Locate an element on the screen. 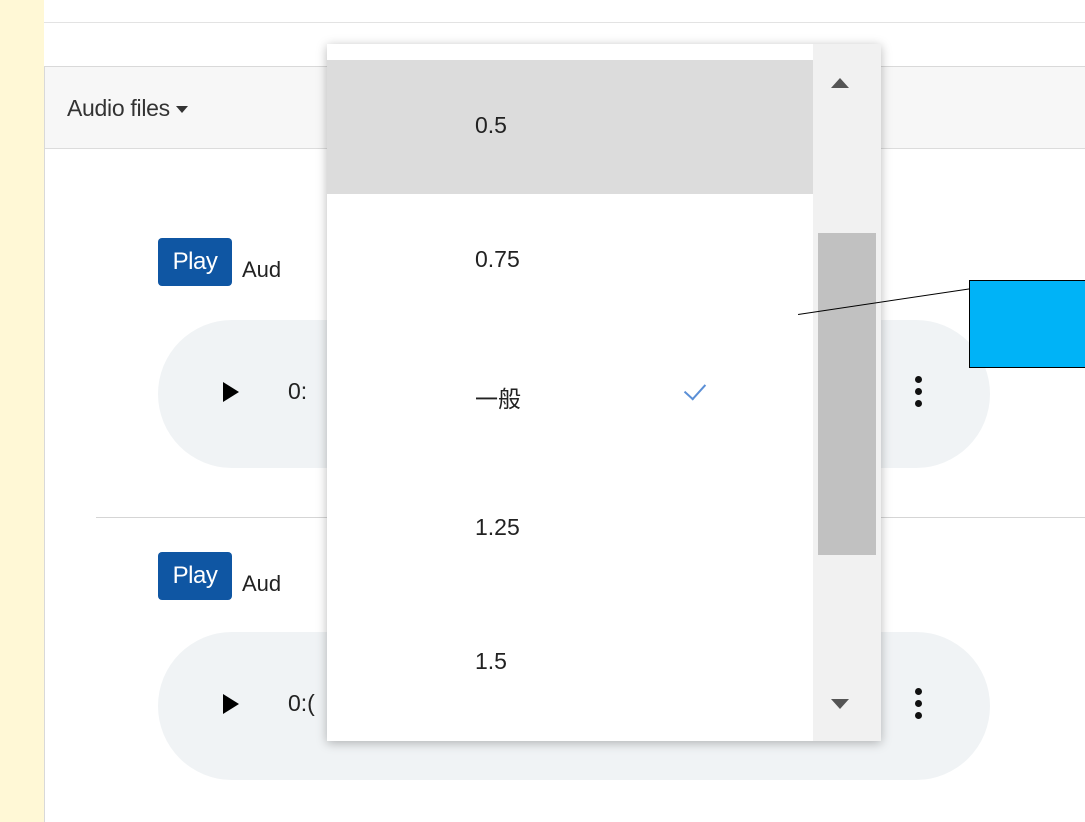 The image size is (1085, 822). speed-option-label: 0.75 is located at coordinates (497, 259).